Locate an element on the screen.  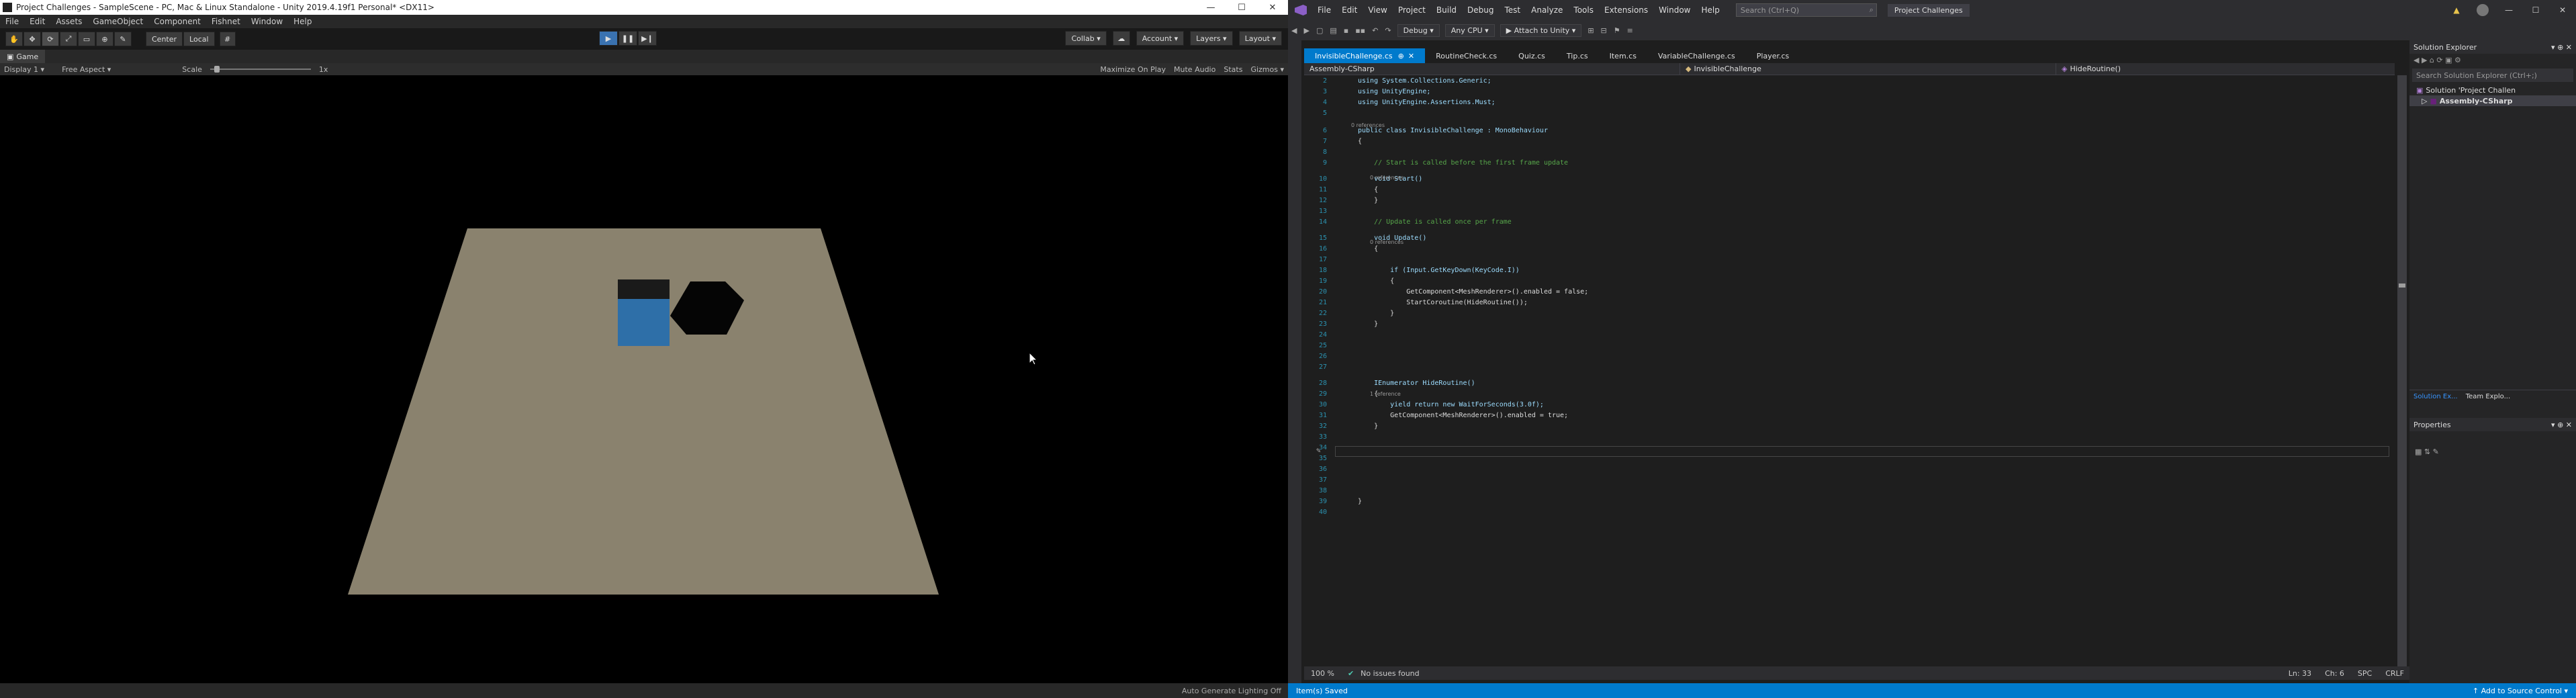
new-file-icon: ▢ is located at coordinates (1319, 30).